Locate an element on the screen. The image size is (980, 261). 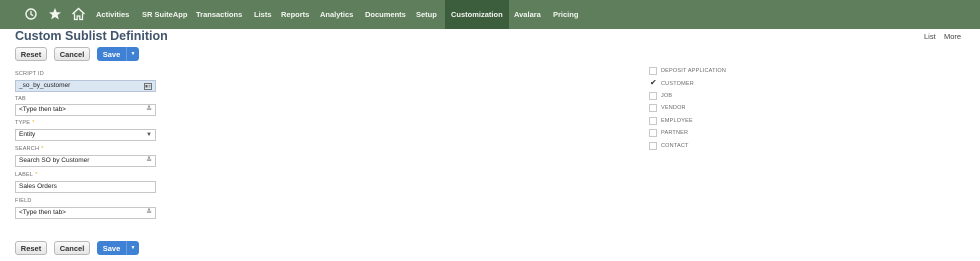
checkbox-job: JOB is located at coordinates (660, 96).